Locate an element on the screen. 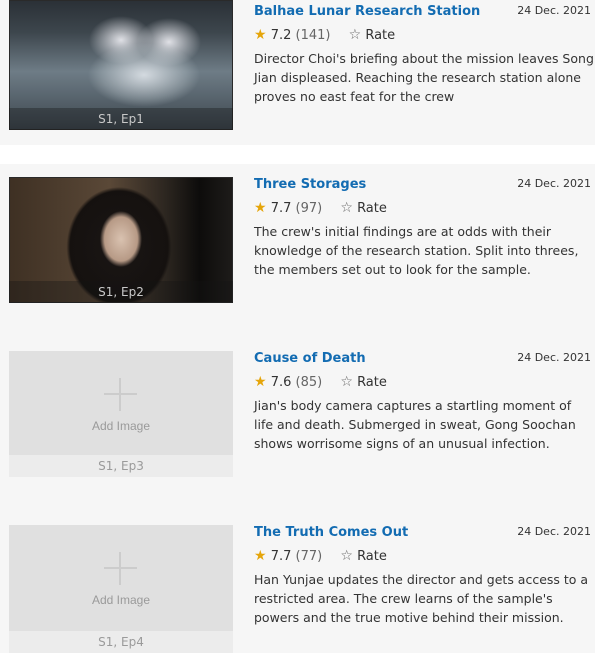  divider is located at coordinates (297, 154).